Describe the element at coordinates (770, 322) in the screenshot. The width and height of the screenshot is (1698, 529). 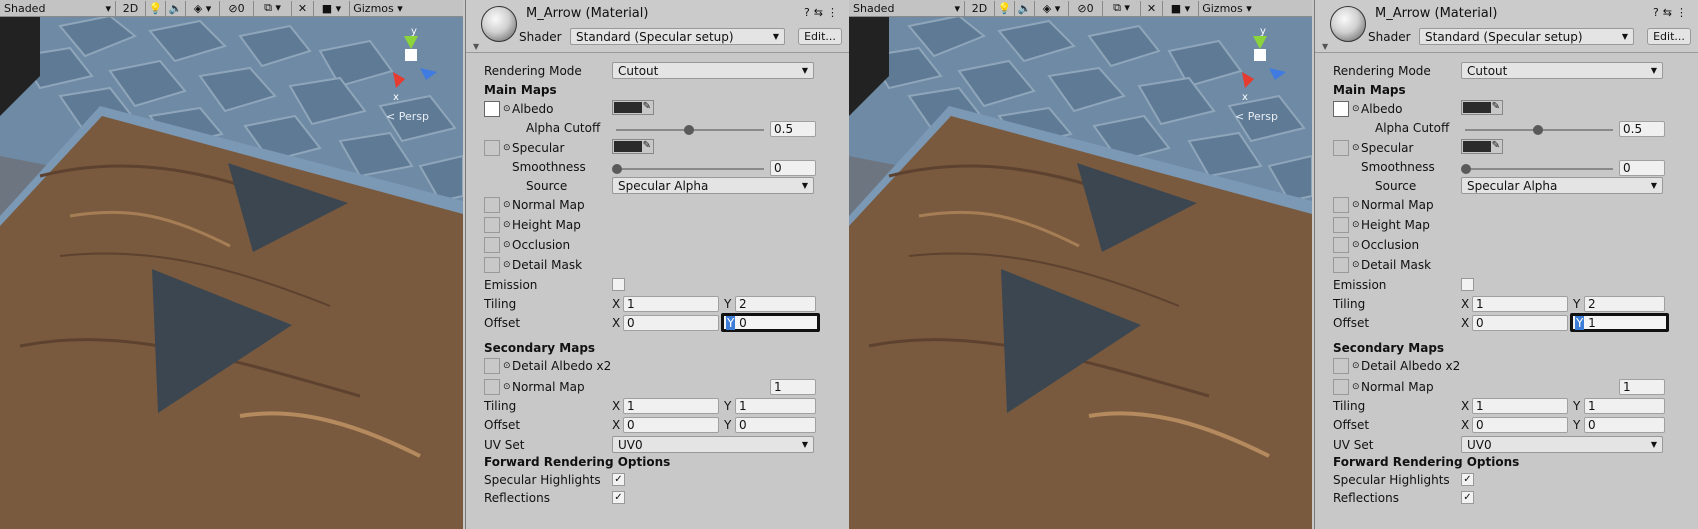
I see `offset-y-field-active: Y 0` at that location.